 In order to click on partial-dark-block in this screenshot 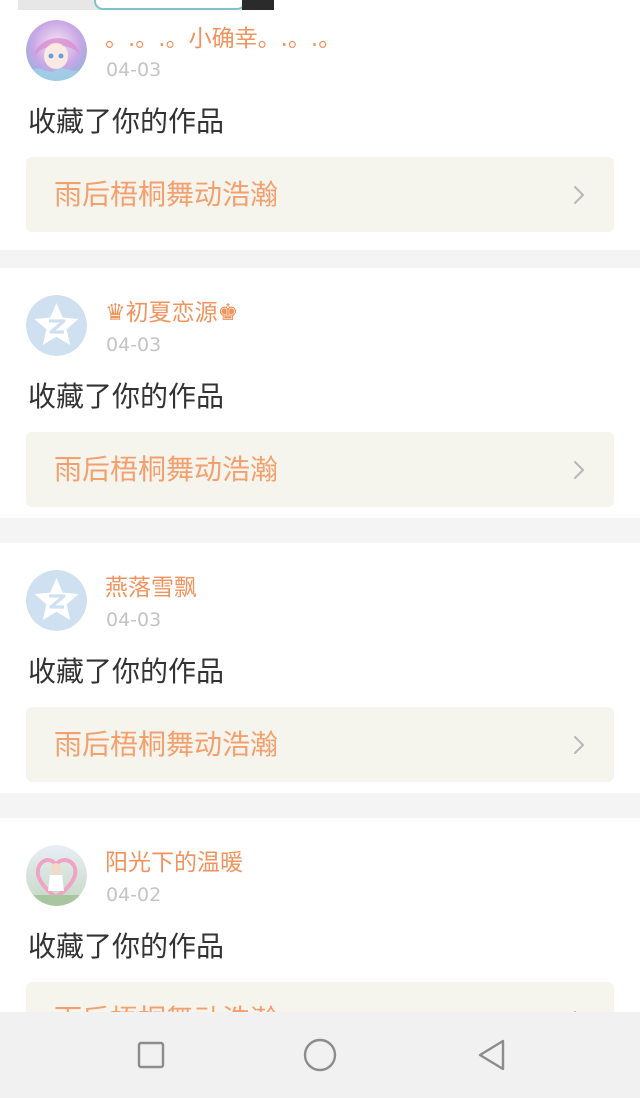, I will do `click(258, 5)`.